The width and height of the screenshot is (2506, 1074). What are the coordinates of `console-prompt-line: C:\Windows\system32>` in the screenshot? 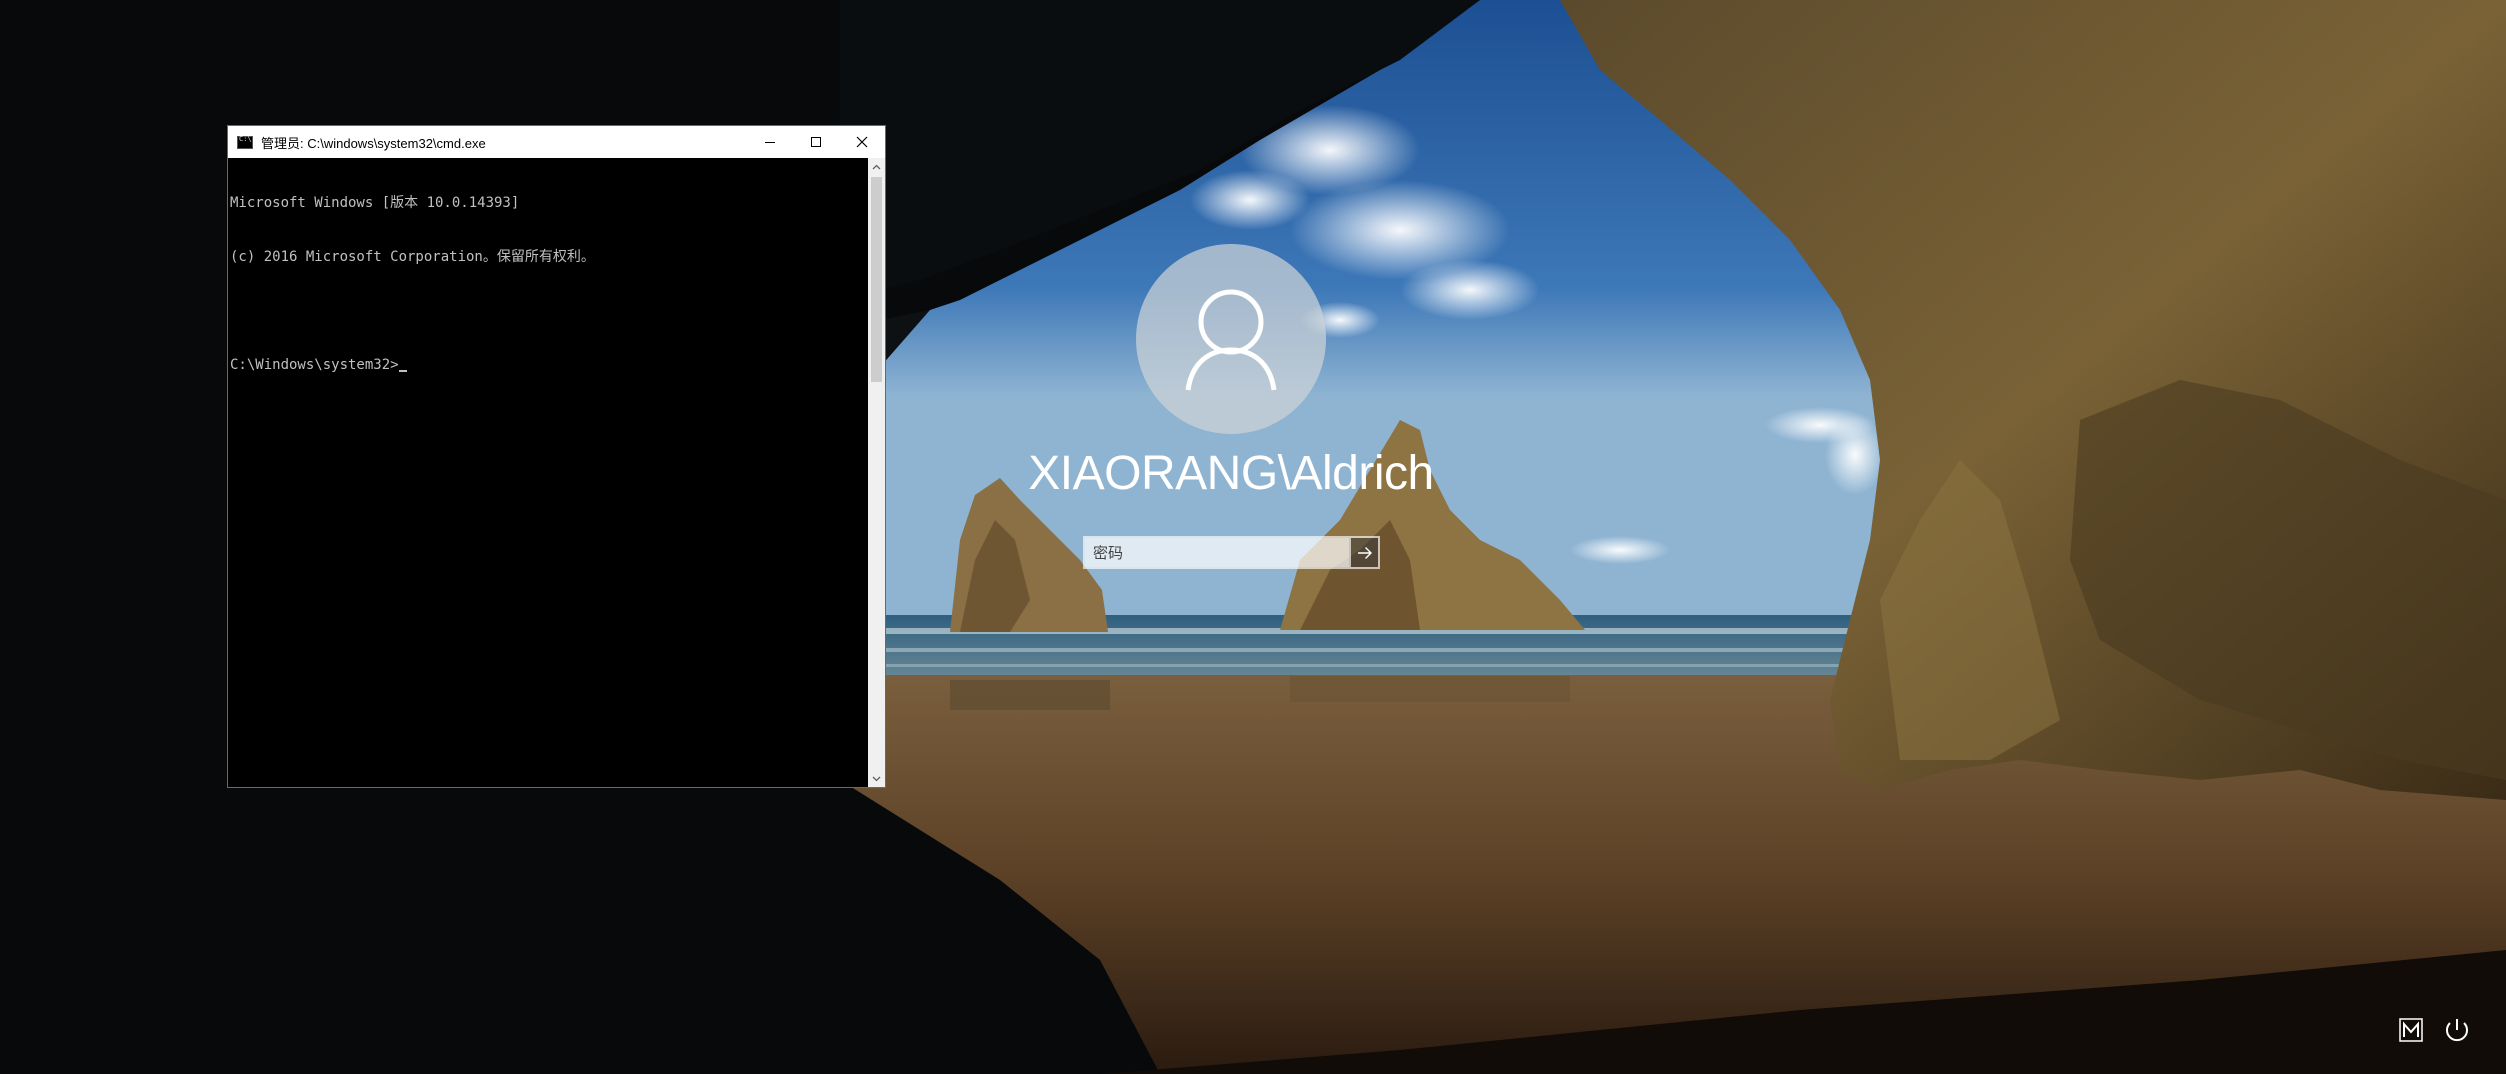 It's located at (550, 365).